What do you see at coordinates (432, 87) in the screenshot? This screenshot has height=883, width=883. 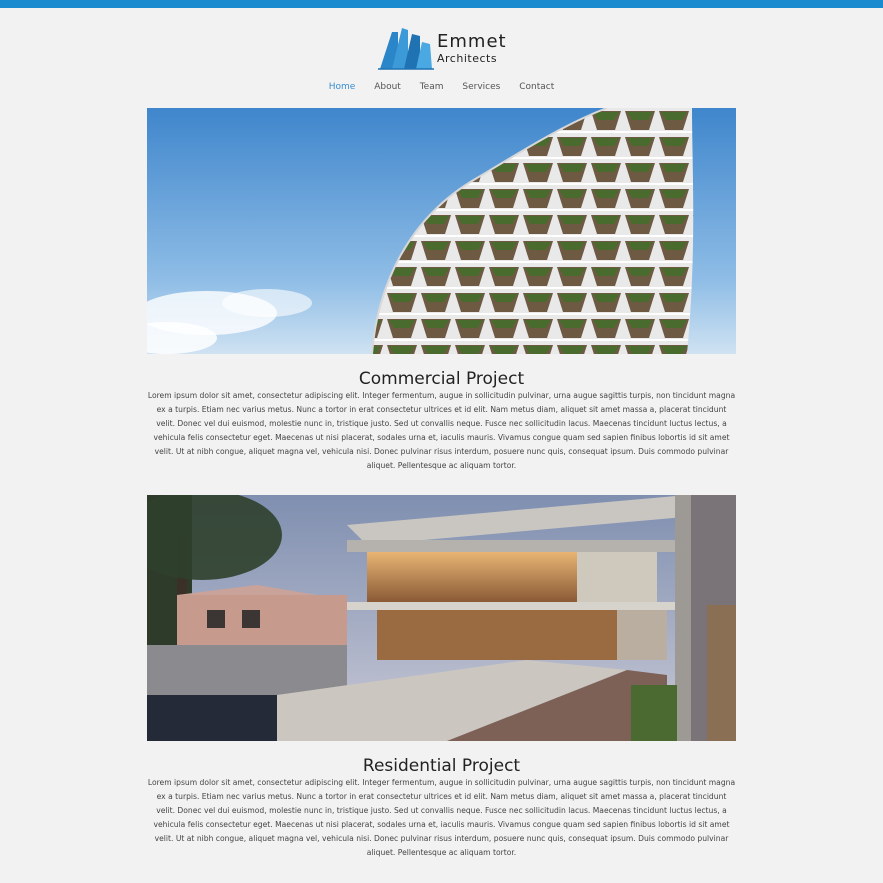 I see `nav-team: Team` at bounding box center [432, 87].